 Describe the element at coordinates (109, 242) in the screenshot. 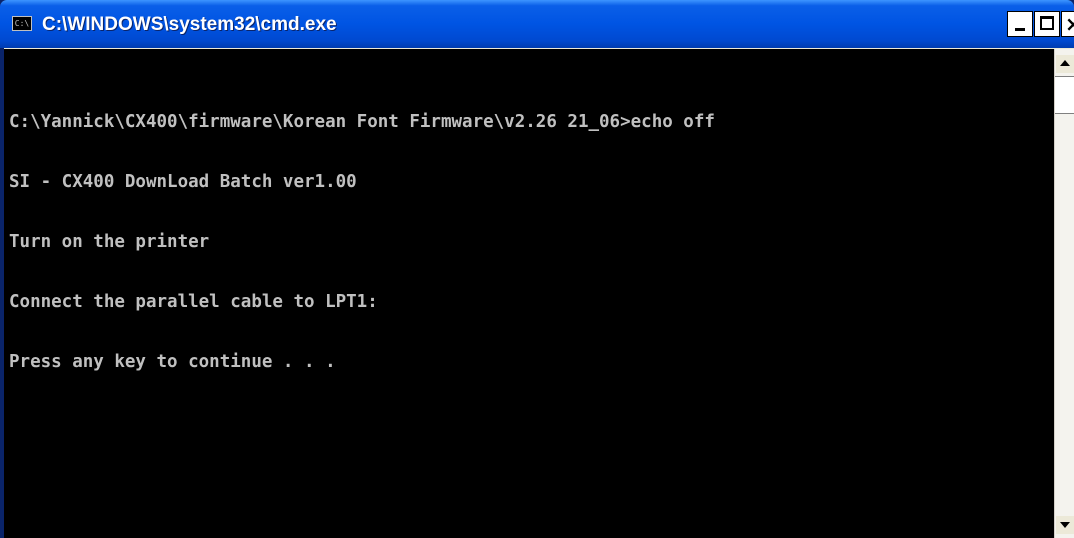

I see `console-line: Turn on the printer` at that location.